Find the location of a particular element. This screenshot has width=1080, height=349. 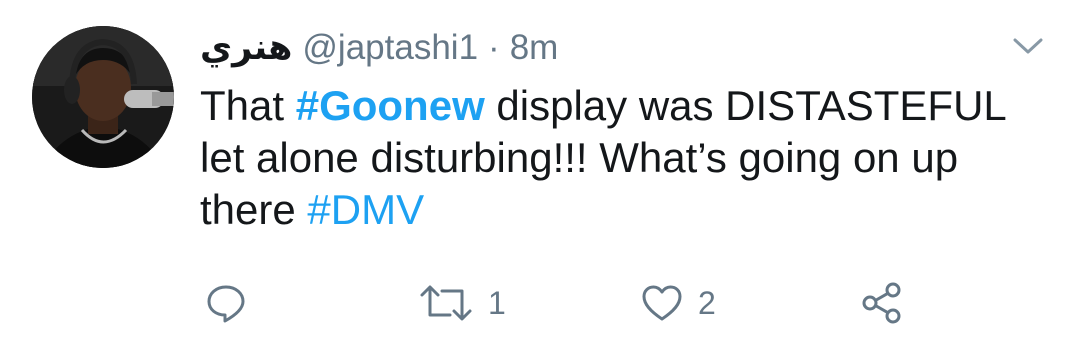

reply-icon is located at coordinates (226, 304).